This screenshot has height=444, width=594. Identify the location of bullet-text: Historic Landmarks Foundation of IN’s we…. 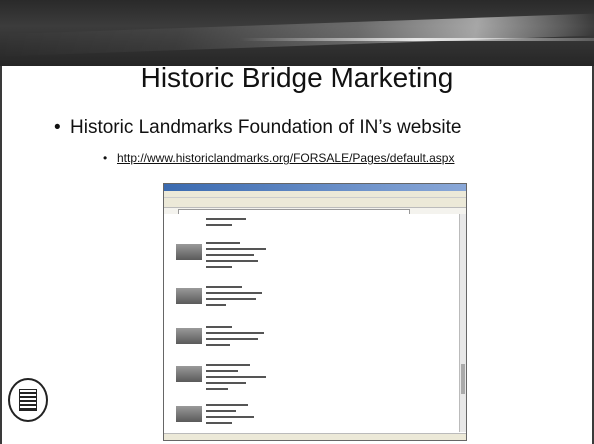
(266, 127).